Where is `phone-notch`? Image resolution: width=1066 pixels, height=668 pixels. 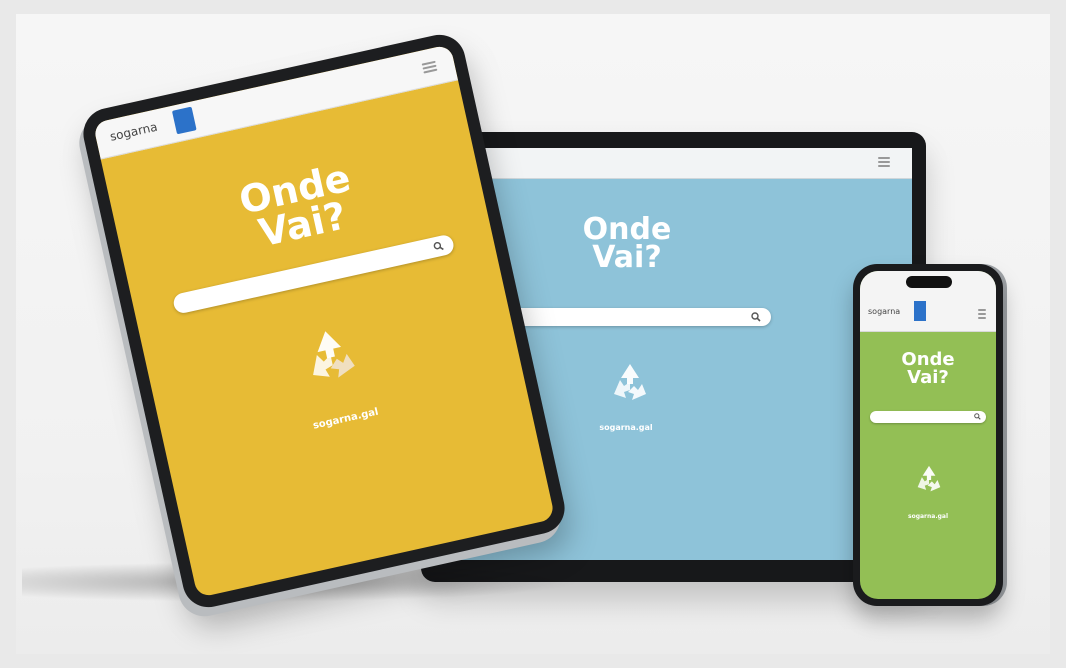 phone-notch is located at coordinates (929, 282).